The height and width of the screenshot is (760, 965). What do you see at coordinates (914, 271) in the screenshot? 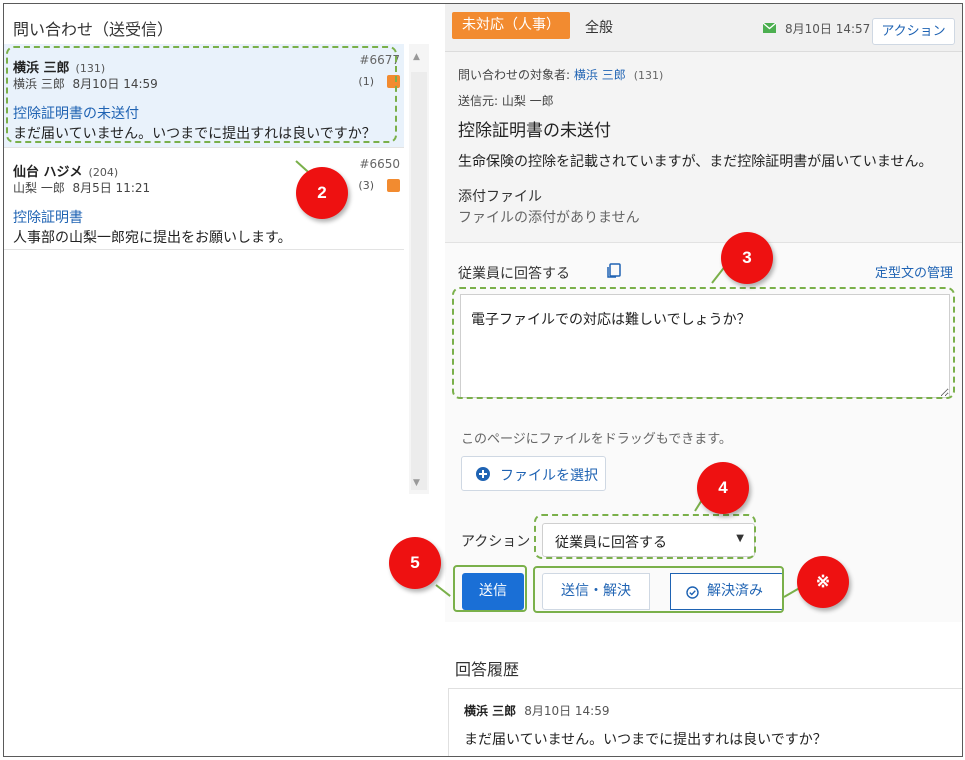
I see `template-manage-link: 定型文の管理` at bounding box center [914, 271].